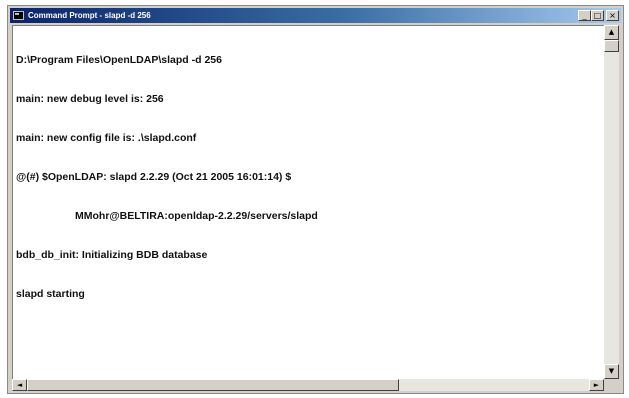  Describe the element at coordinates (119, 60) in the screenshot. I see `console-line: D:\Program Files\OpenLDAP\slapd -d 256` at that location.